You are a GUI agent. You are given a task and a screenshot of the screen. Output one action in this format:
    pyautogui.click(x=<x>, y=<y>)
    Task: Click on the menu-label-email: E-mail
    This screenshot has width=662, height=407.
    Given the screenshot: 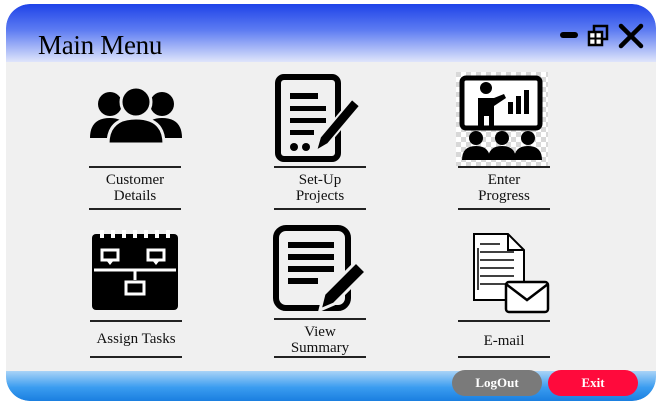 What is the action you would take?
    pyautogui.click(x=504, y=341)
    